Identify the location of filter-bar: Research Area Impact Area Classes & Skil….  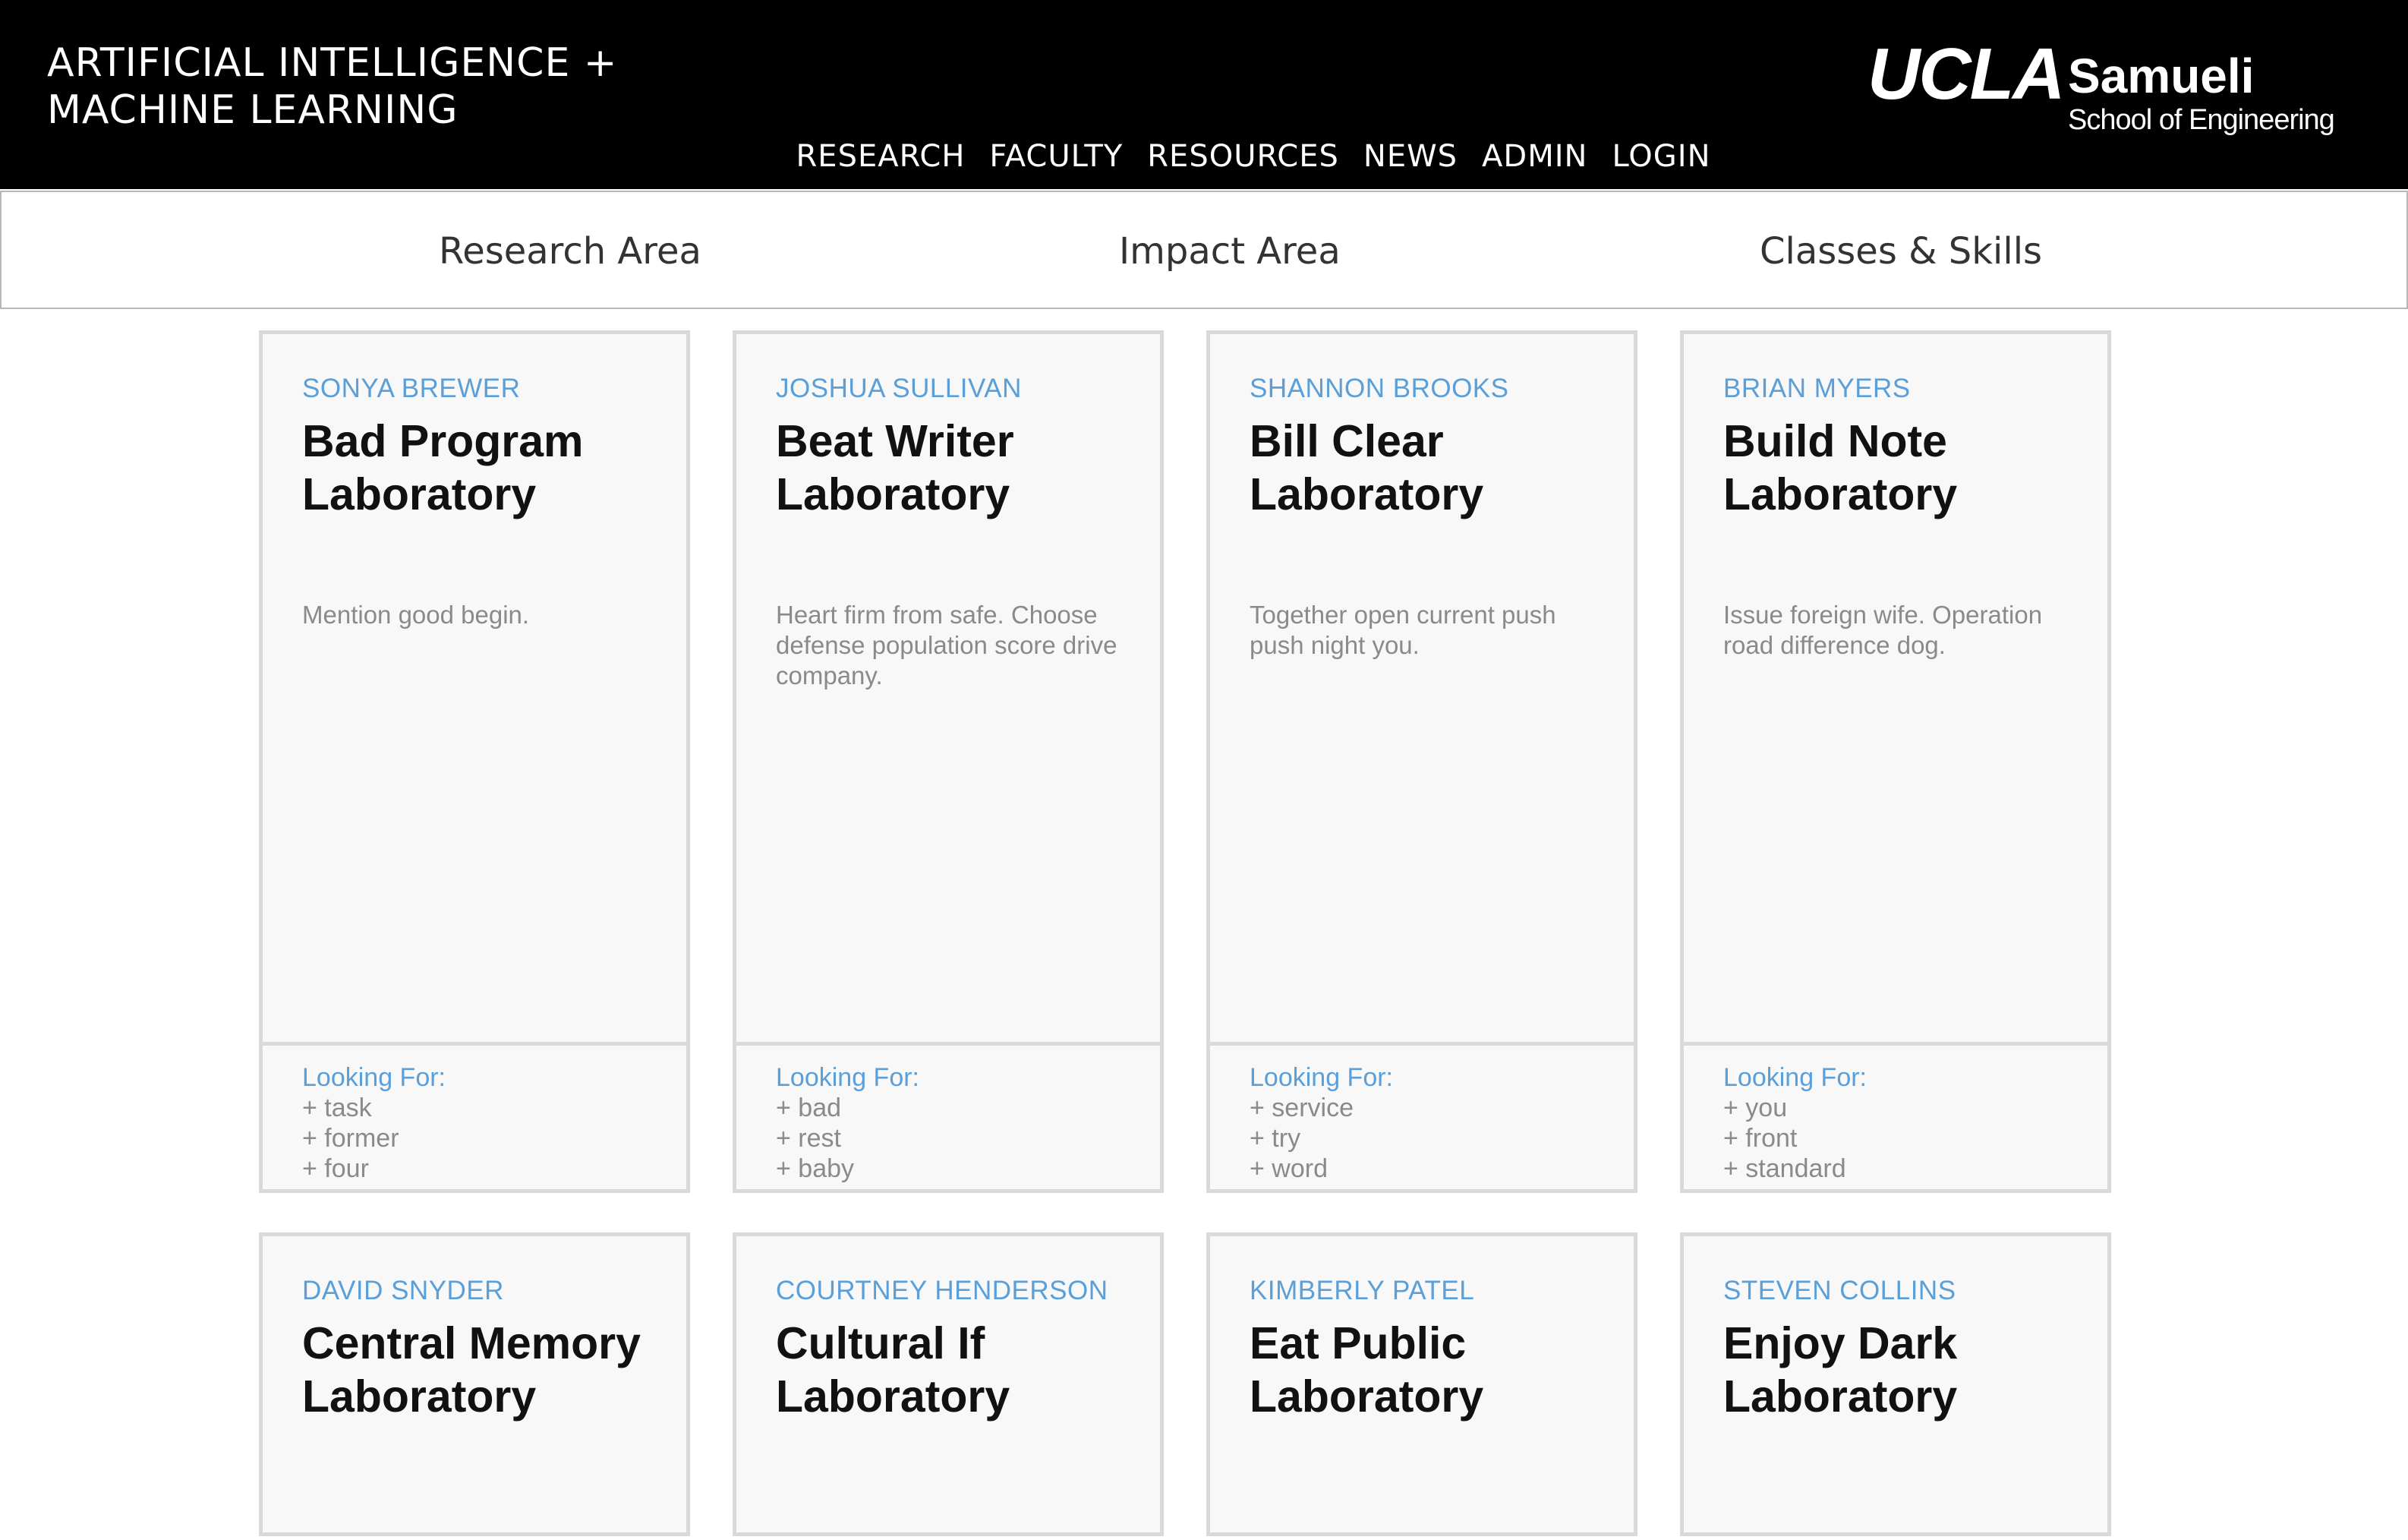
(1204, 250).